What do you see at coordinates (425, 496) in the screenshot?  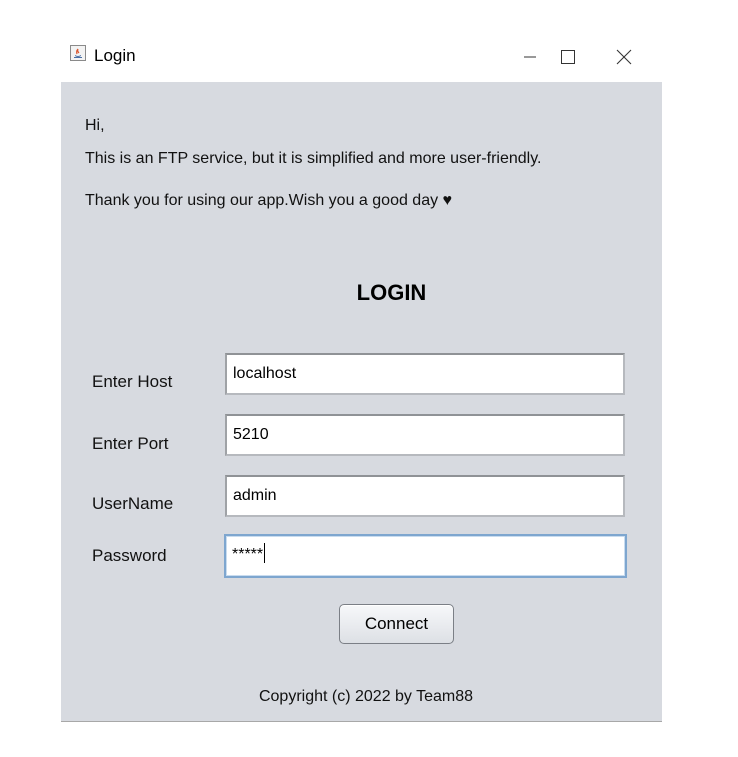 I see `username-input: admin` at bounding box center [425, 496].